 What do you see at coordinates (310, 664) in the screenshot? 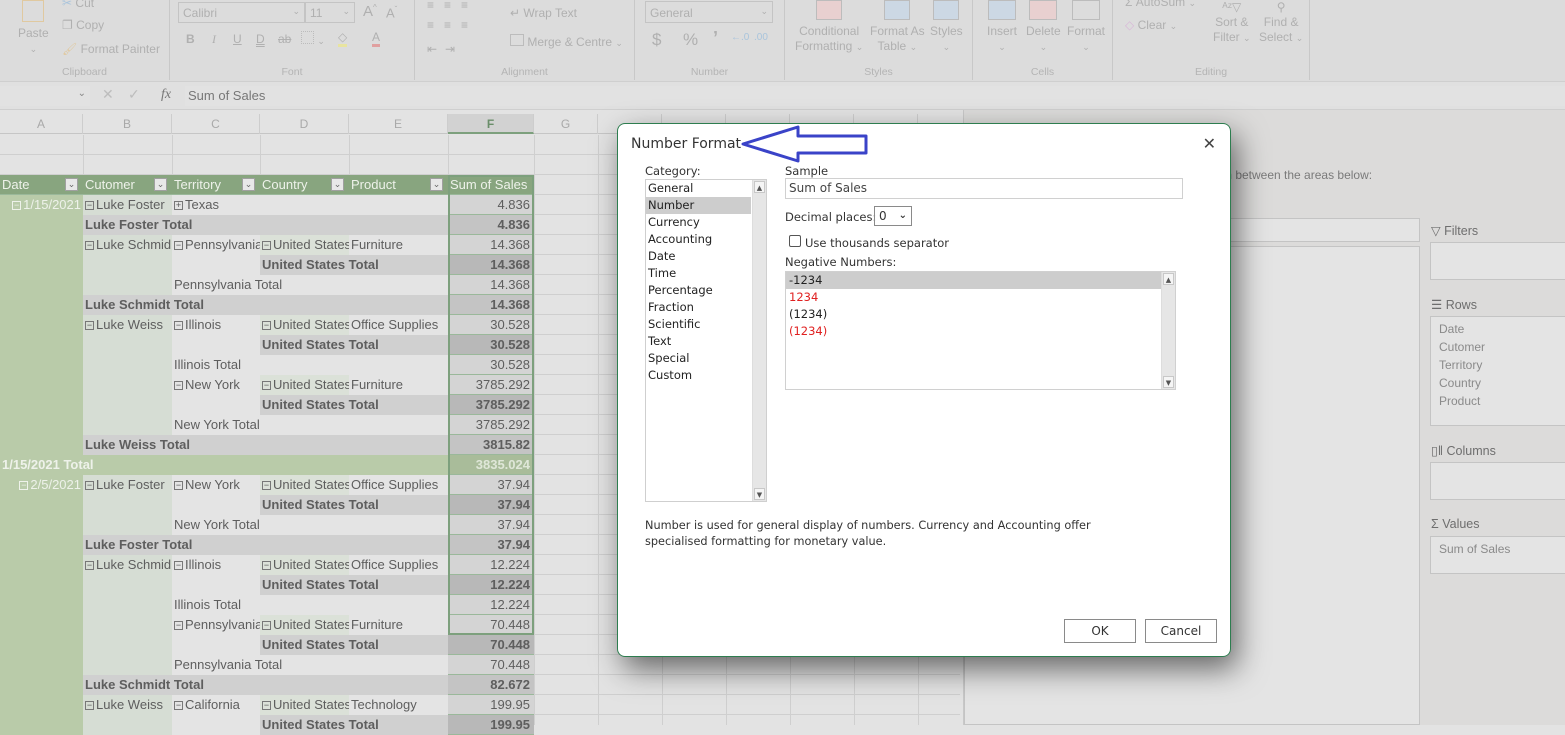
I see `pivot-cell-c: Pennsylvania Total` at bounding box center [310, 664].